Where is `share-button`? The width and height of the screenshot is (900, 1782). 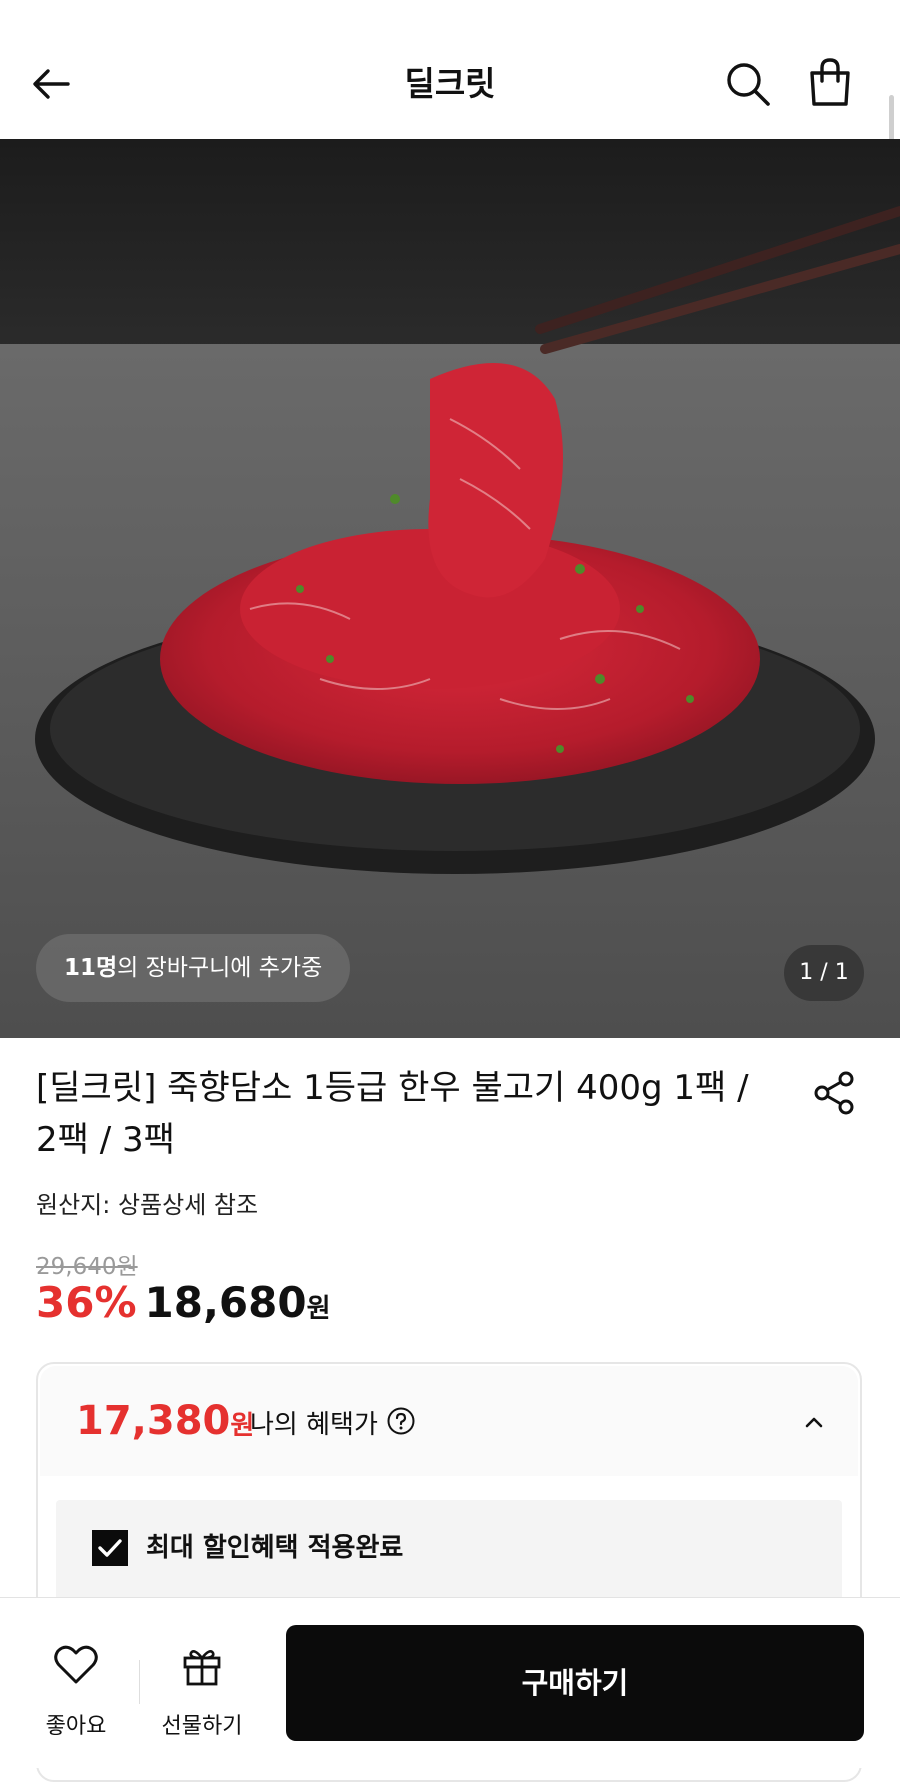
share-button is located at coordinates (835, 1093).